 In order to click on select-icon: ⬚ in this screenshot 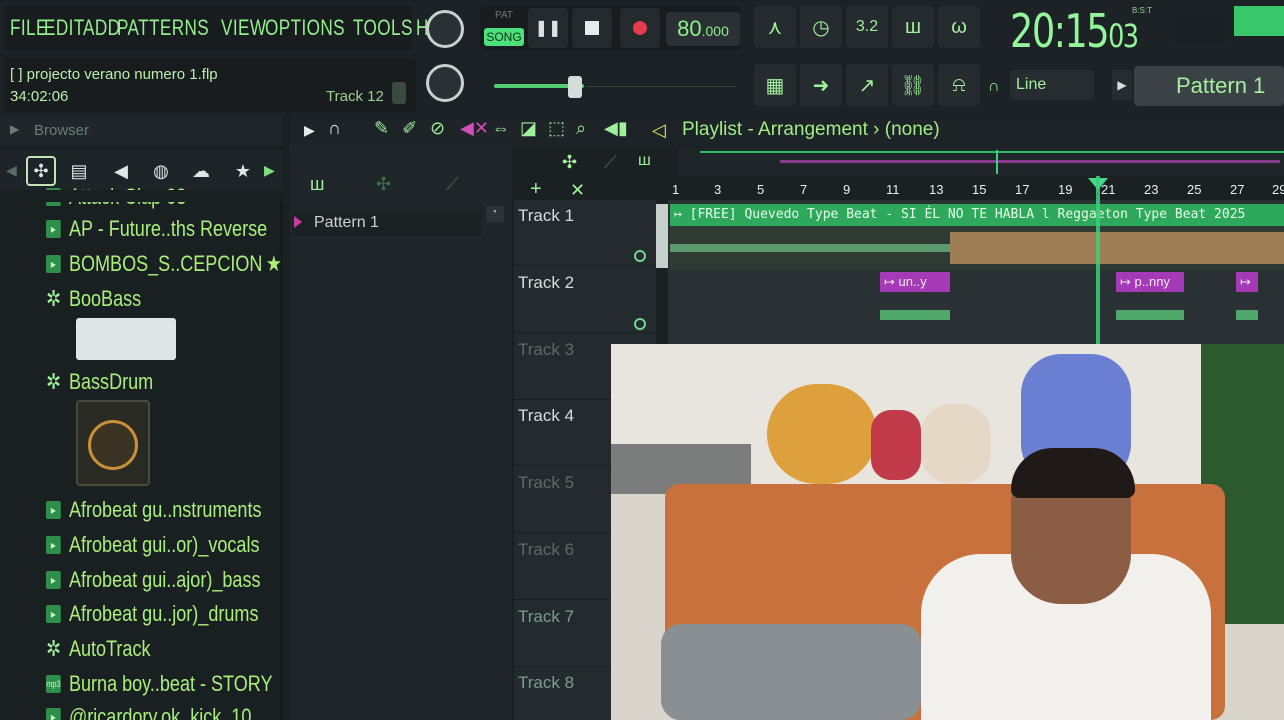, I will do `click(556, 128)`.